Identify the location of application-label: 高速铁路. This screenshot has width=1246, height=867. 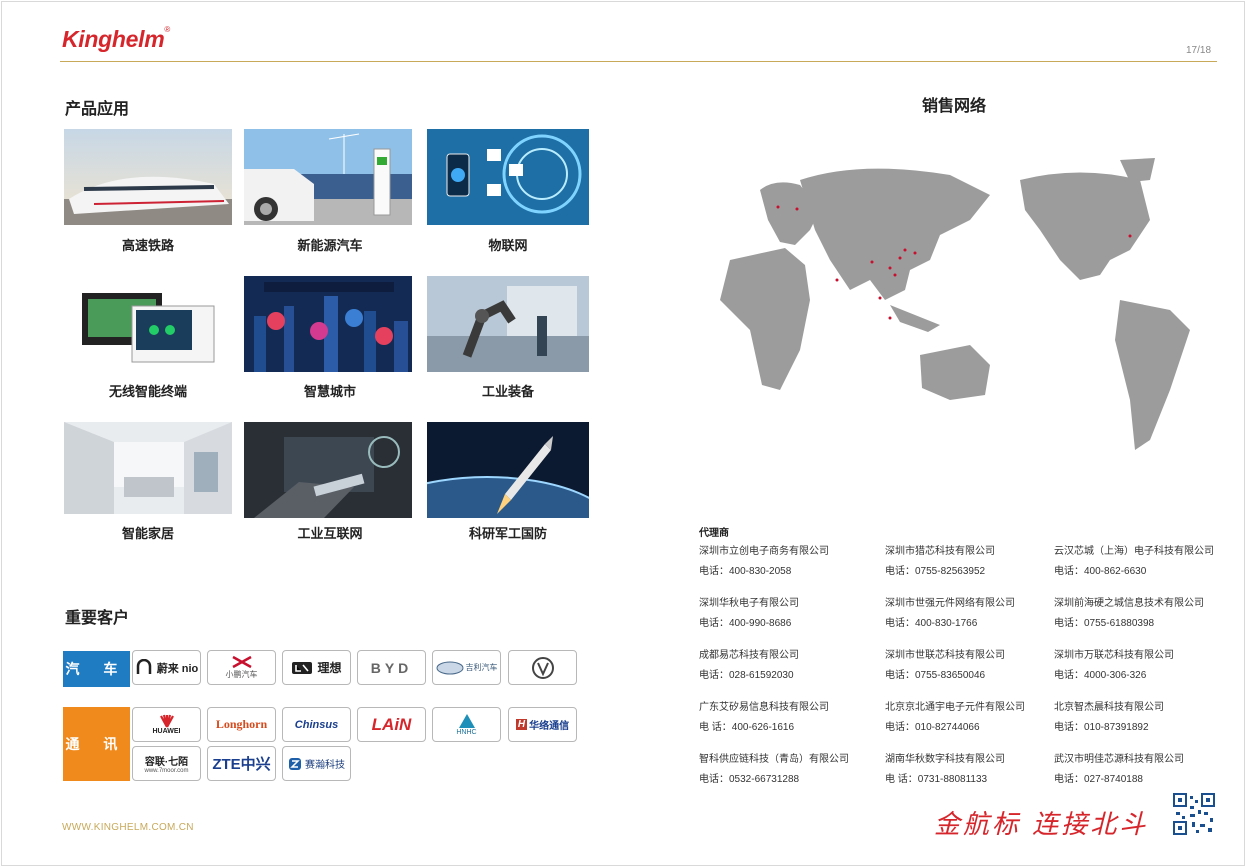
(147, 245).